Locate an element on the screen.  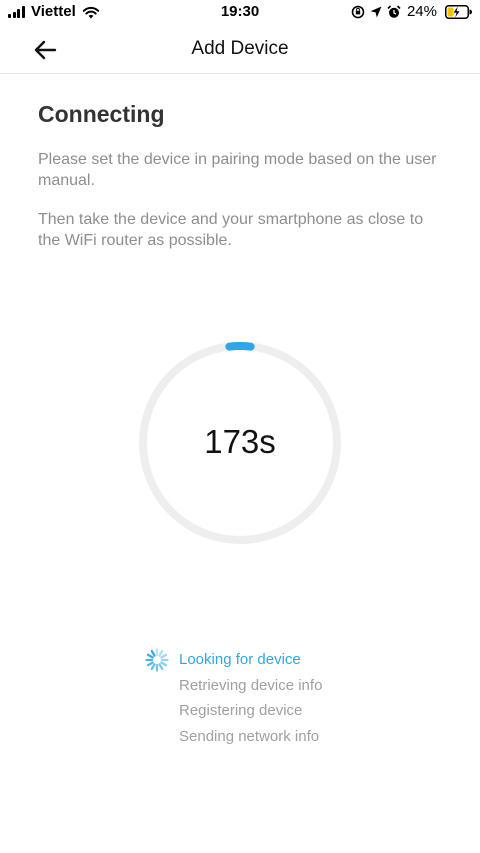
step-label: Registering device is located at coordinates (241, 710).